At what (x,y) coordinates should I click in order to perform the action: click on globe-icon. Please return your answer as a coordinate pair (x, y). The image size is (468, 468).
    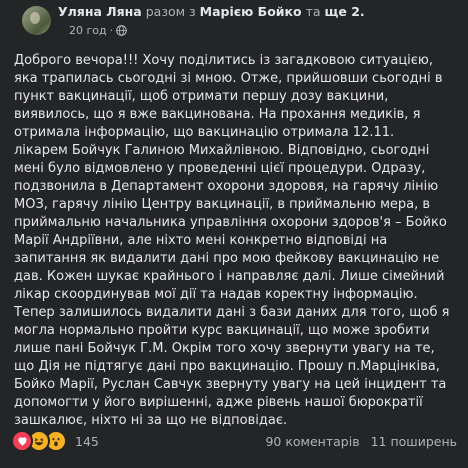
    Looking at the image, I should click on (121, 30).